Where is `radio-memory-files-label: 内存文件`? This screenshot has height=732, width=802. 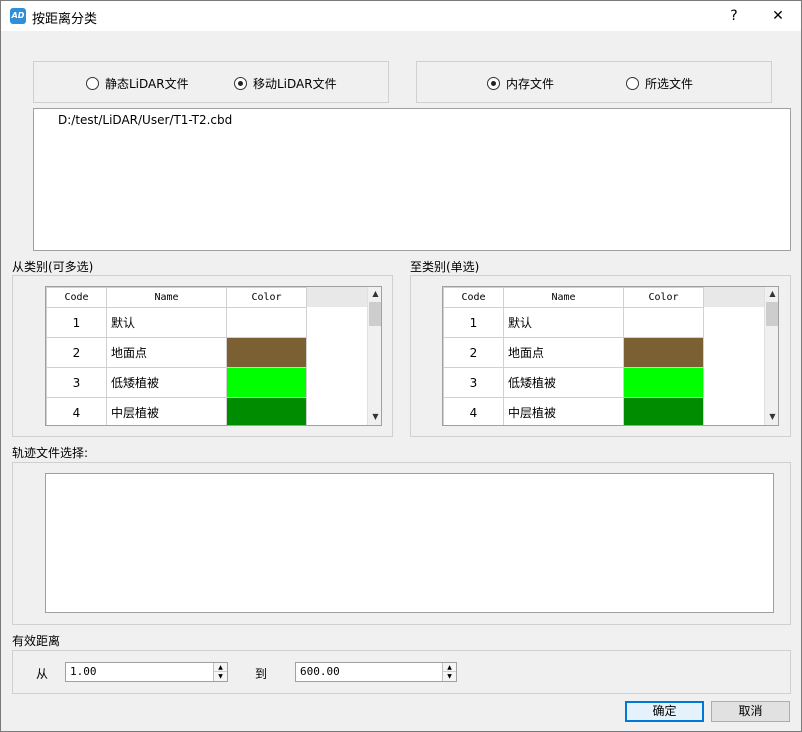 radio-memory-files-label: 内存文件 is located at coordinates (530, 84).